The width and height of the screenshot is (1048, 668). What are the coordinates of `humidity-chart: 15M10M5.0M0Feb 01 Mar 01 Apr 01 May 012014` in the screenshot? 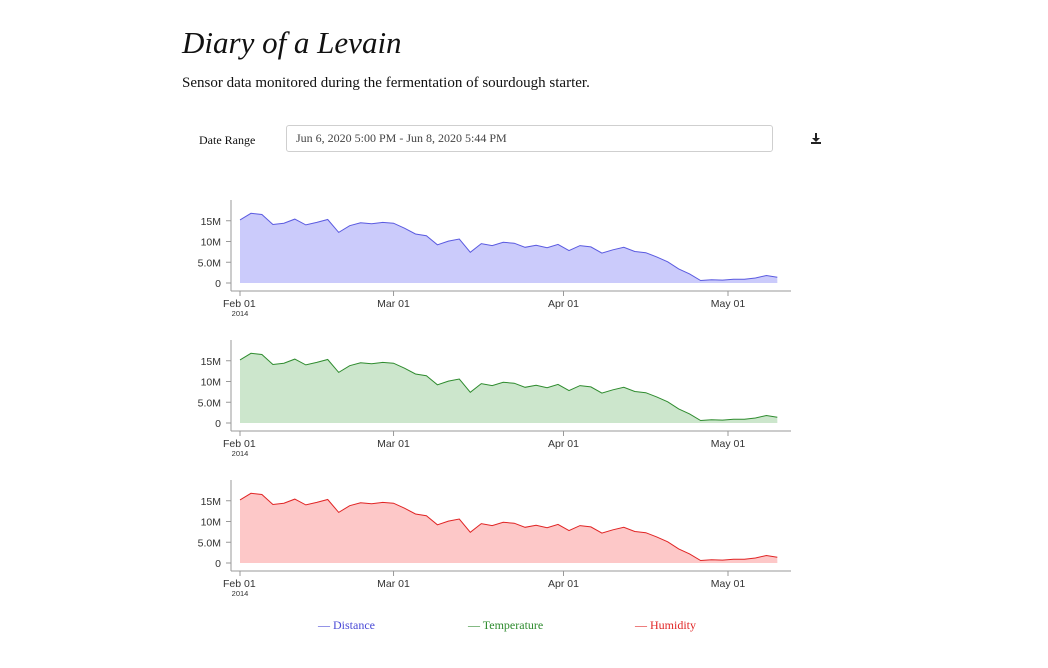 It's located at (494, 539).